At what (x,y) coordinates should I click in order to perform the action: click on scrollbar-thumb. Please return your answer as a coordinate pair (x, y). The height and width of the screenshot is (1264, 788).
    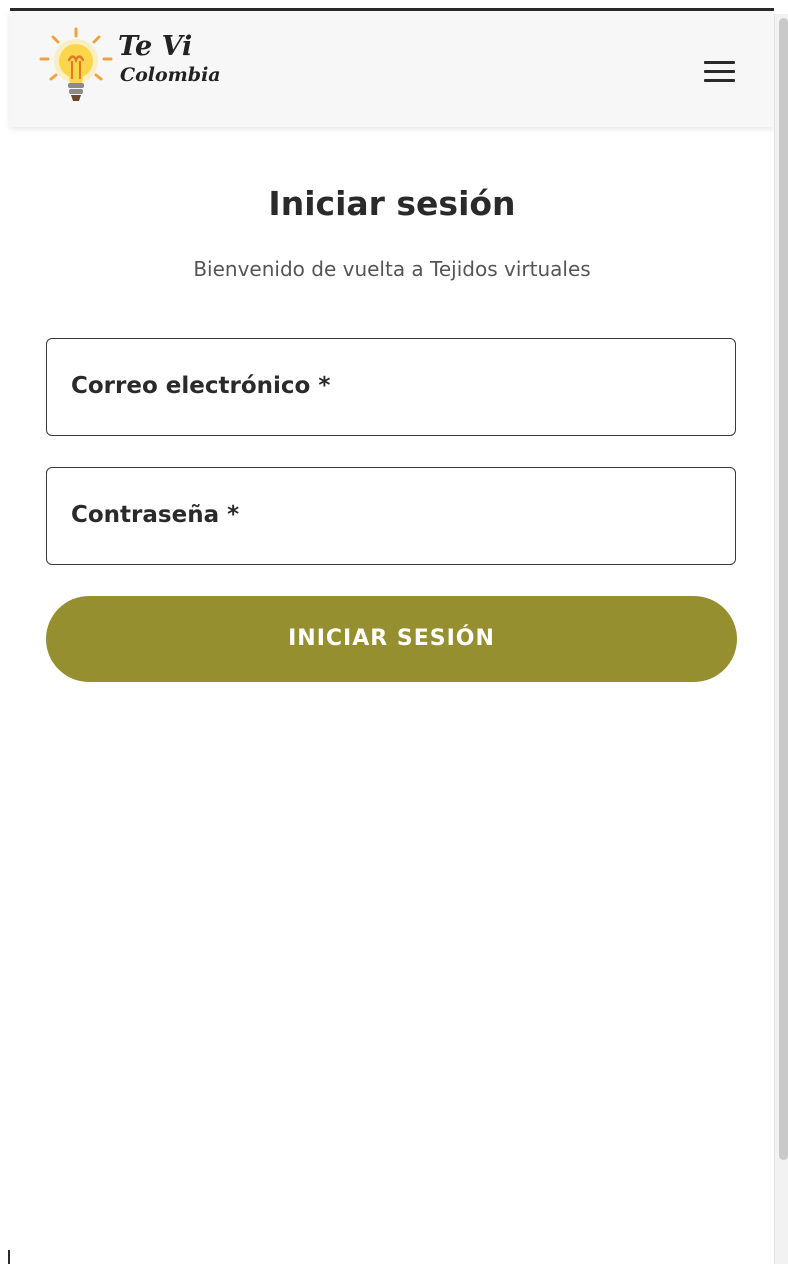
    Looking at the image, I should click on (783, 589).